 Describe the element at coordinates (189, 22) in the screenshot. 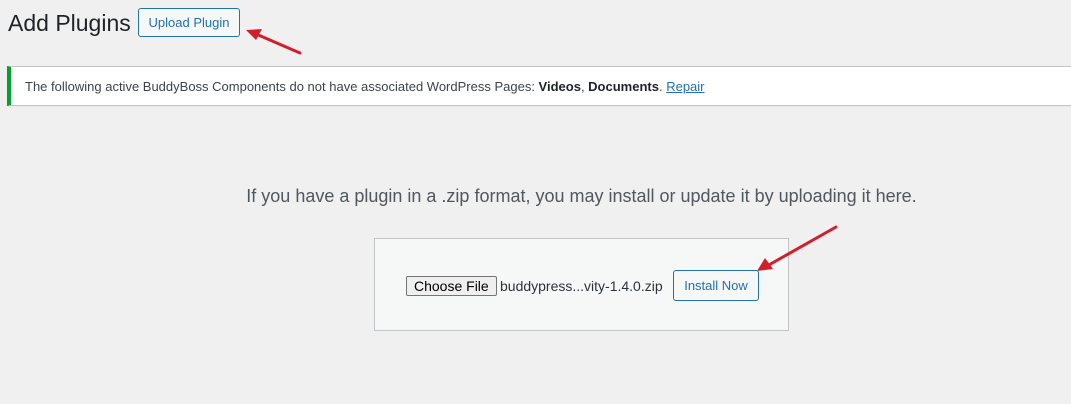

I see `upload-plugin-button: Upload Plugin` at that location.